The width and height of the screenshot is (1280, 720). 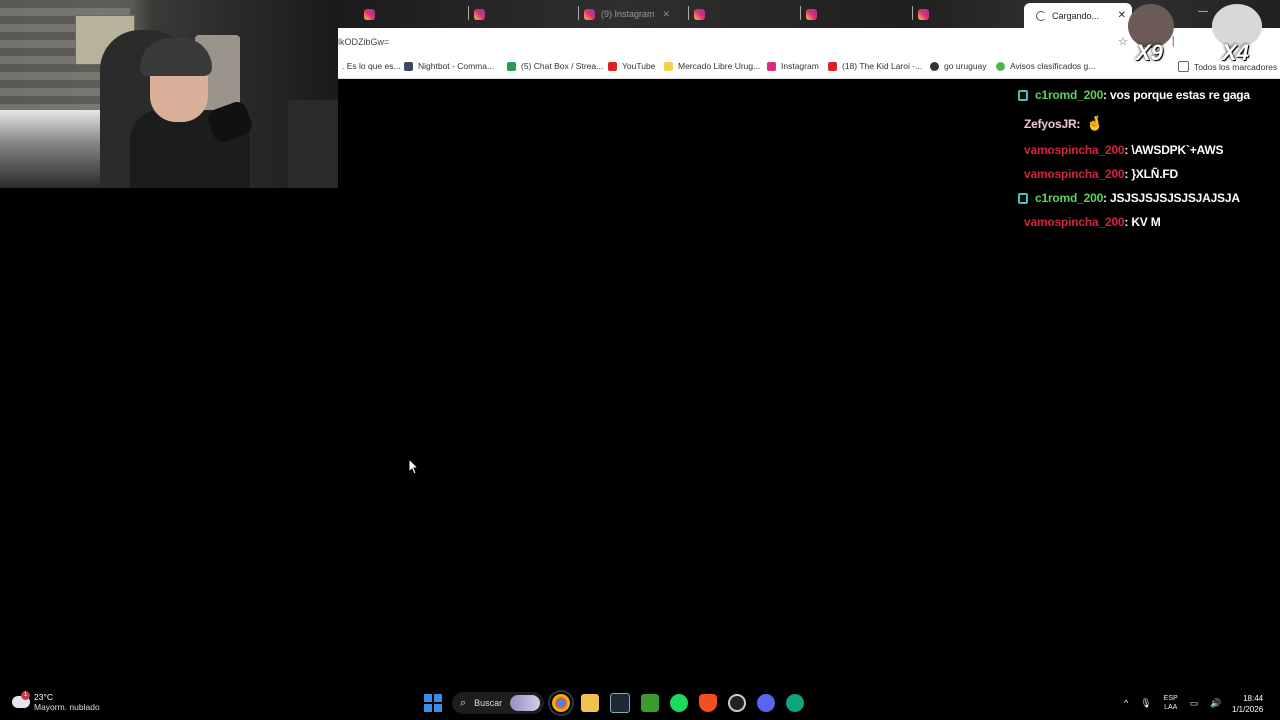 I want to click on monitor, so click(x=313, y=144).